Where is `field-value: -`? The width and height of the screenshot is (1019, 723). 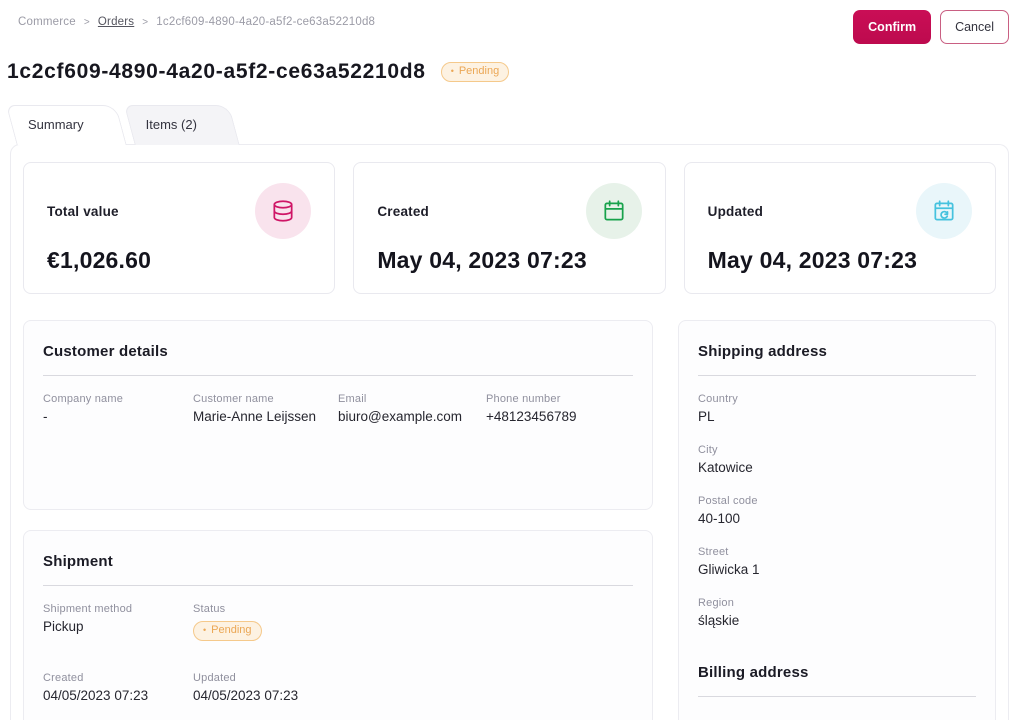
field-value: - is located at coordinates (45, 416).